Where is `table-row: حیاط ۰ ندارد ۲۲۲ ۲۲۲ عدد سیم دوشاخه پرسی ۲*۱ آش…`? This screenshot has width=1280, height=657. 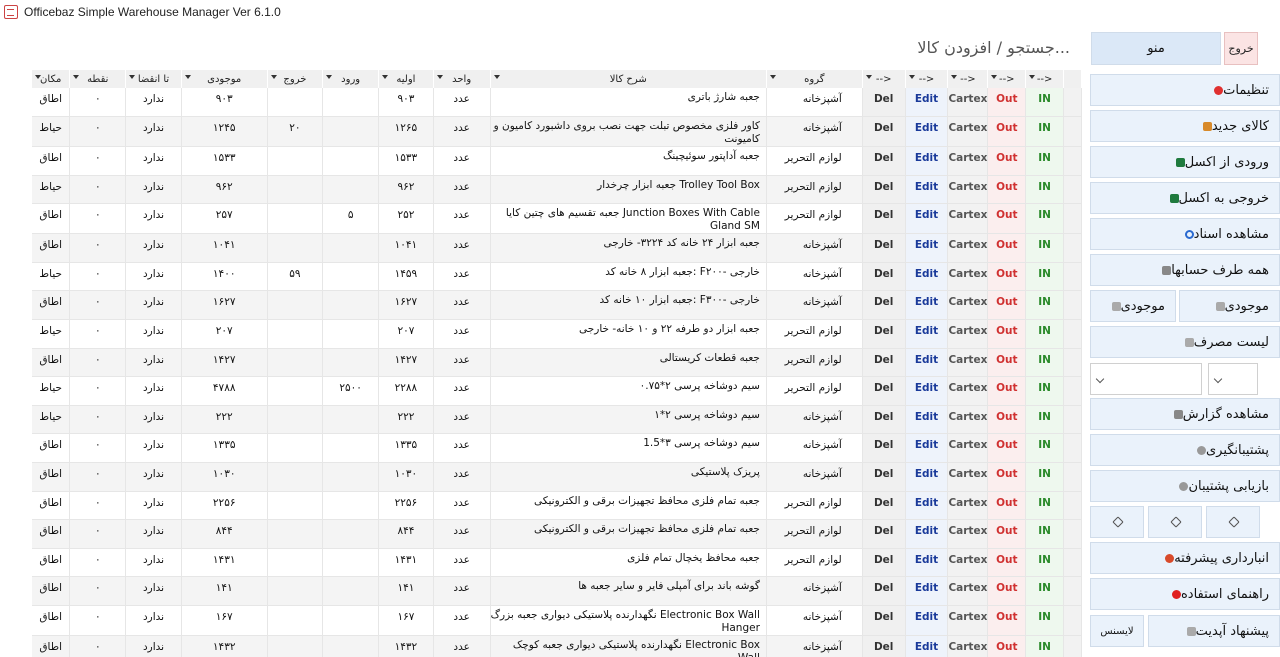 table-row: حیاط ۰ ندارد ۲۲۲ ۲۲۲ عدد سیم دوشاخه پرسی ۲*۱ آش… is located at coordinates (557, 420).